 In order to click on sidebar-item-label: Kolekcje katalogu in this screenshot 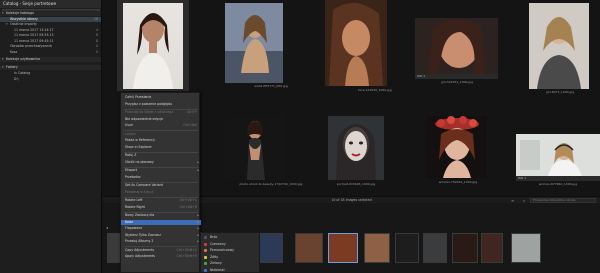, I will do `click(20, 13)`.